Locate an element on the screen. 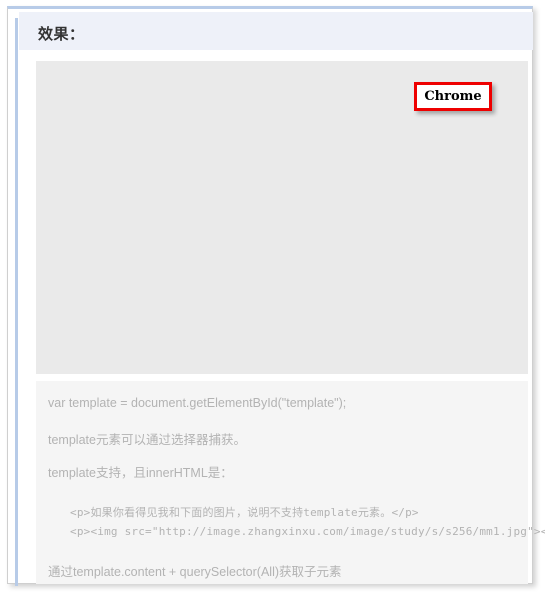 This screenshot has height=598, width=545. chrome-badge-label: Chrome is located at coordinates (453, 96).